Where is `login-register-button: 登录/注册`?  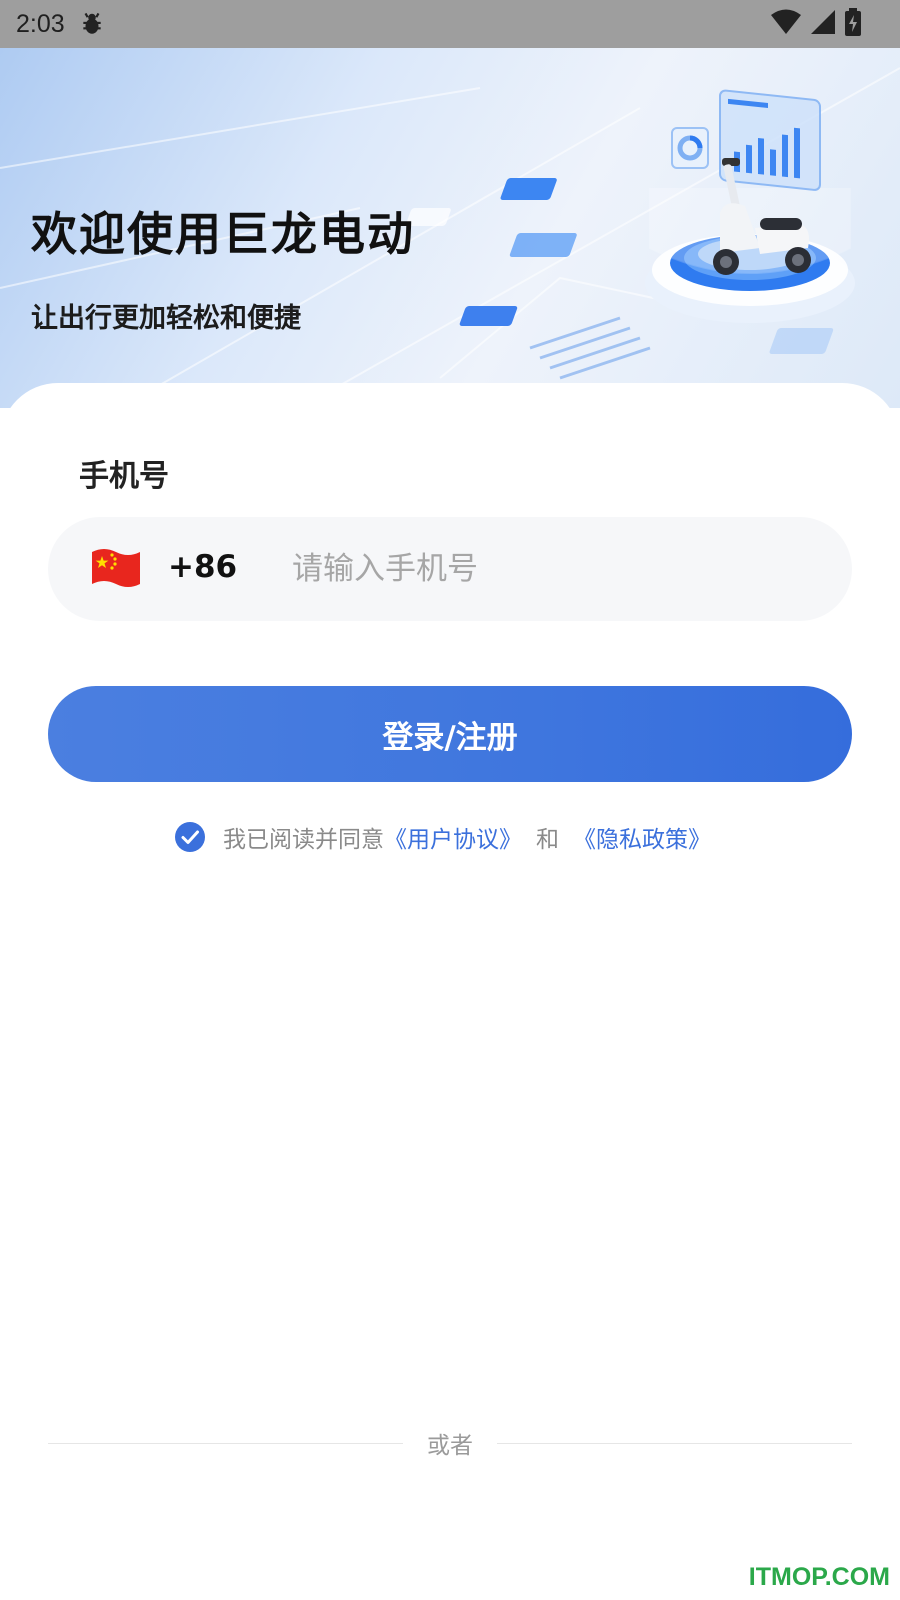
login-register-button: 登录/注册 is located at coordinates (450, 734).